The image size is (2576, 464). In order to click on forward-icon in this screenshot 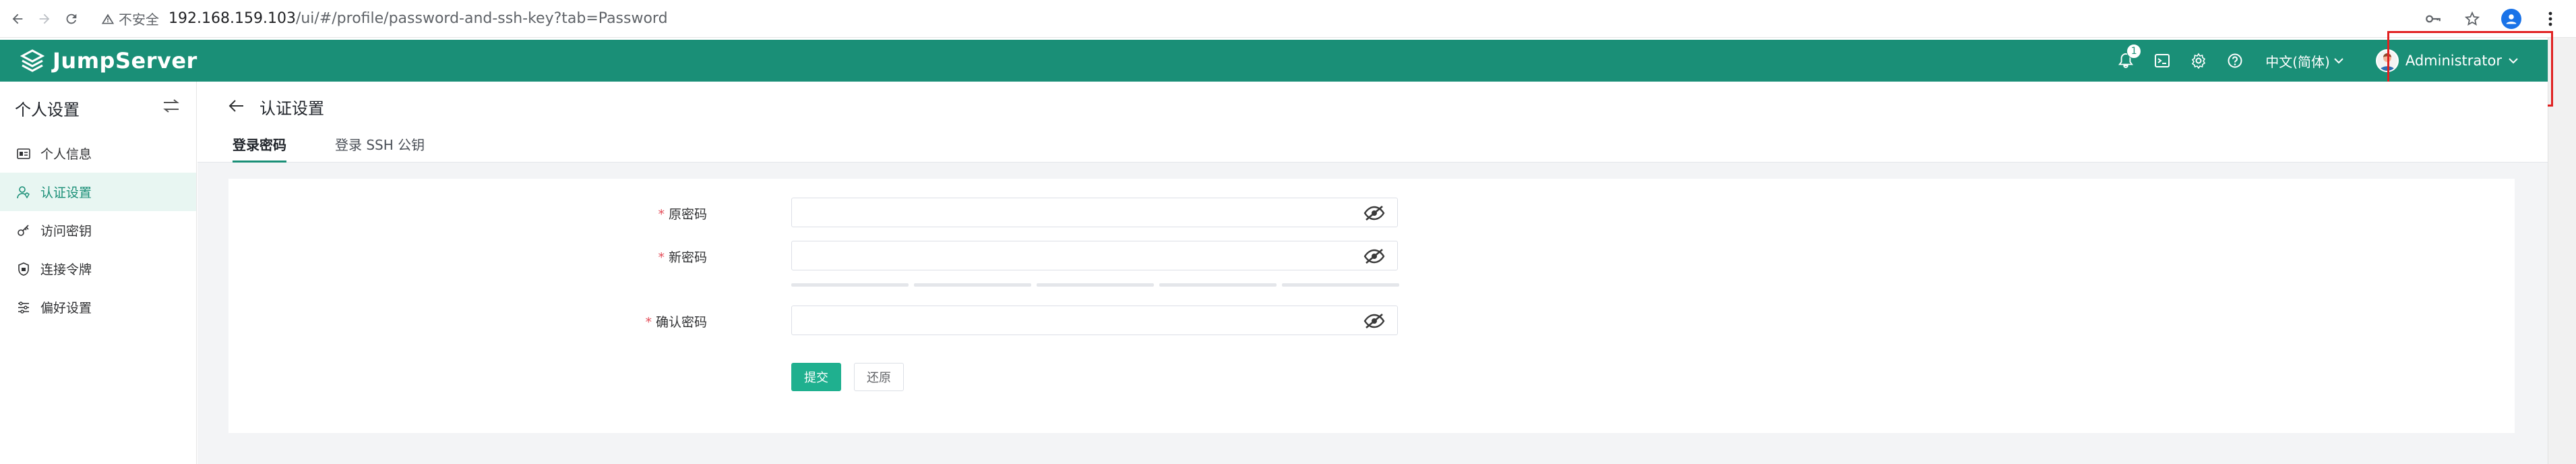, I will do `click(44, 18)`.